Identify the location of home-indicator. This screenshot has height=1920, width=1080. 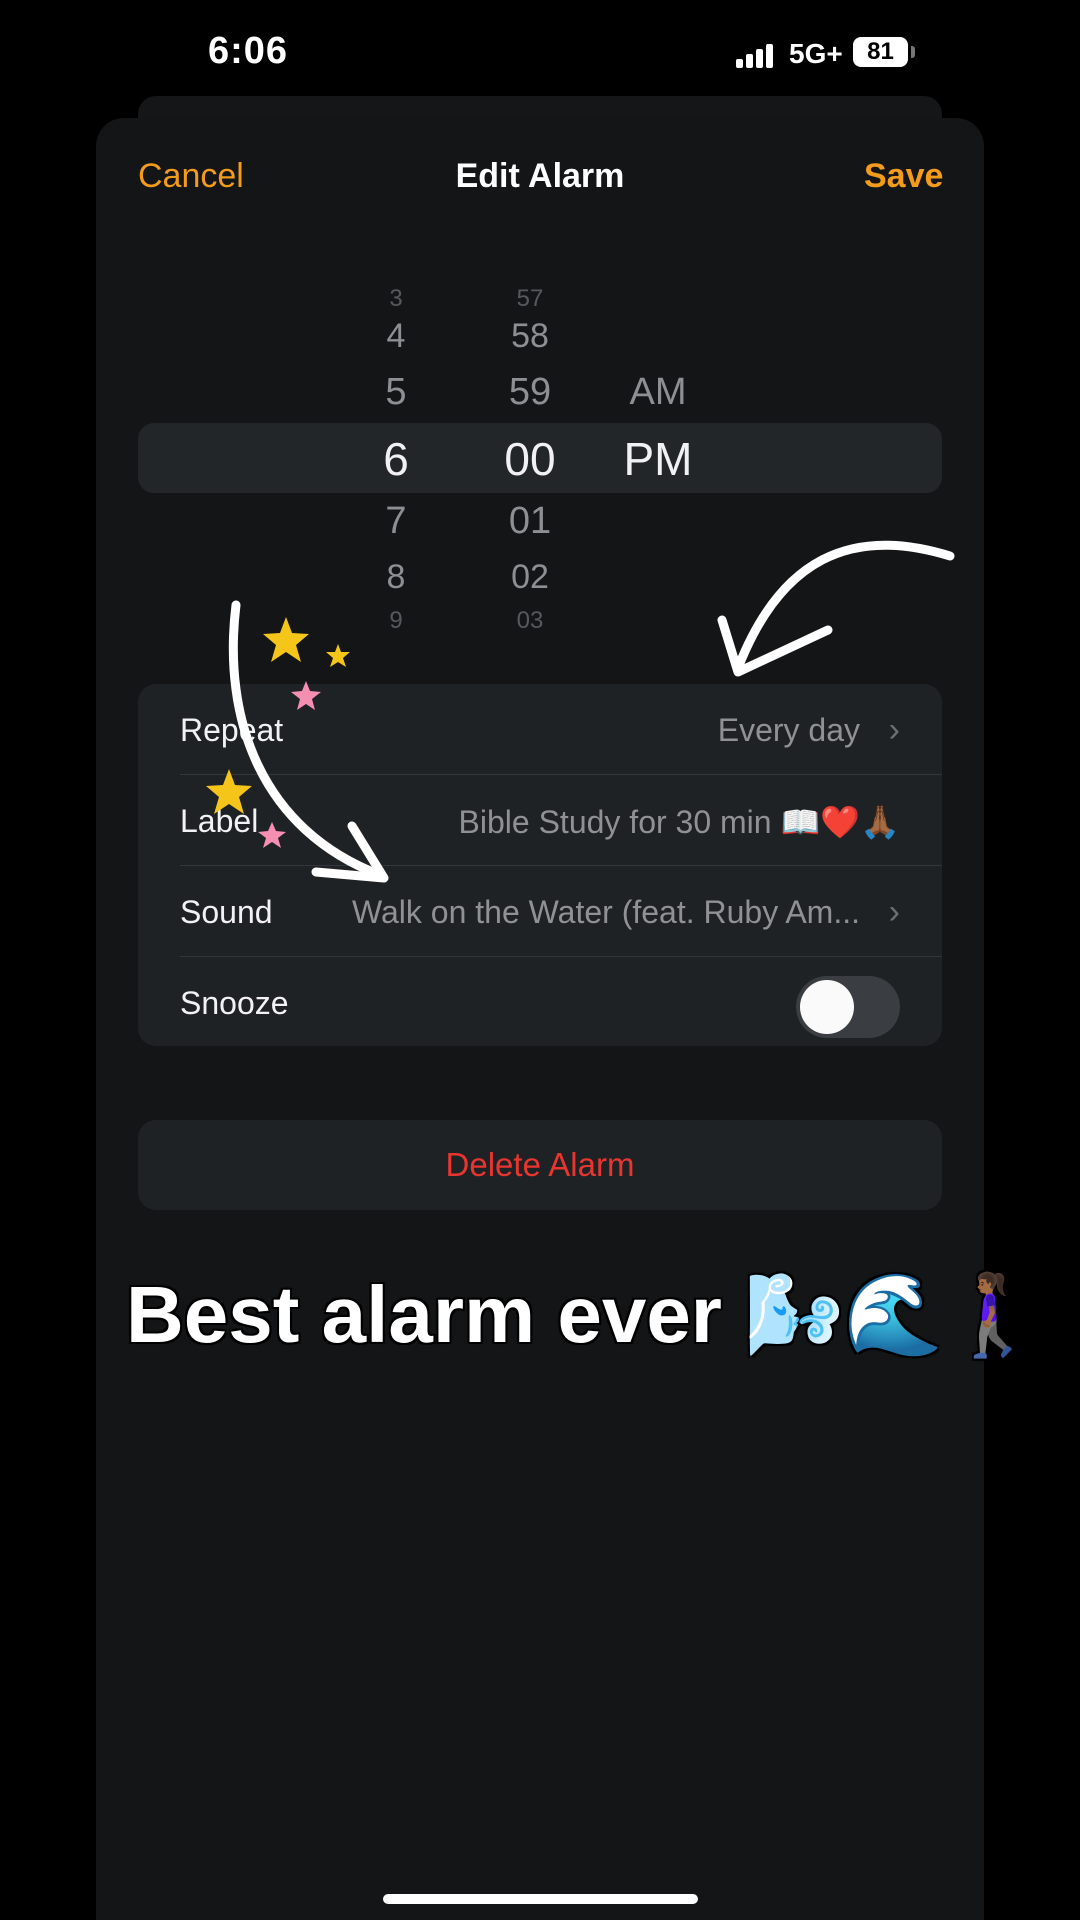
(540, 1899).